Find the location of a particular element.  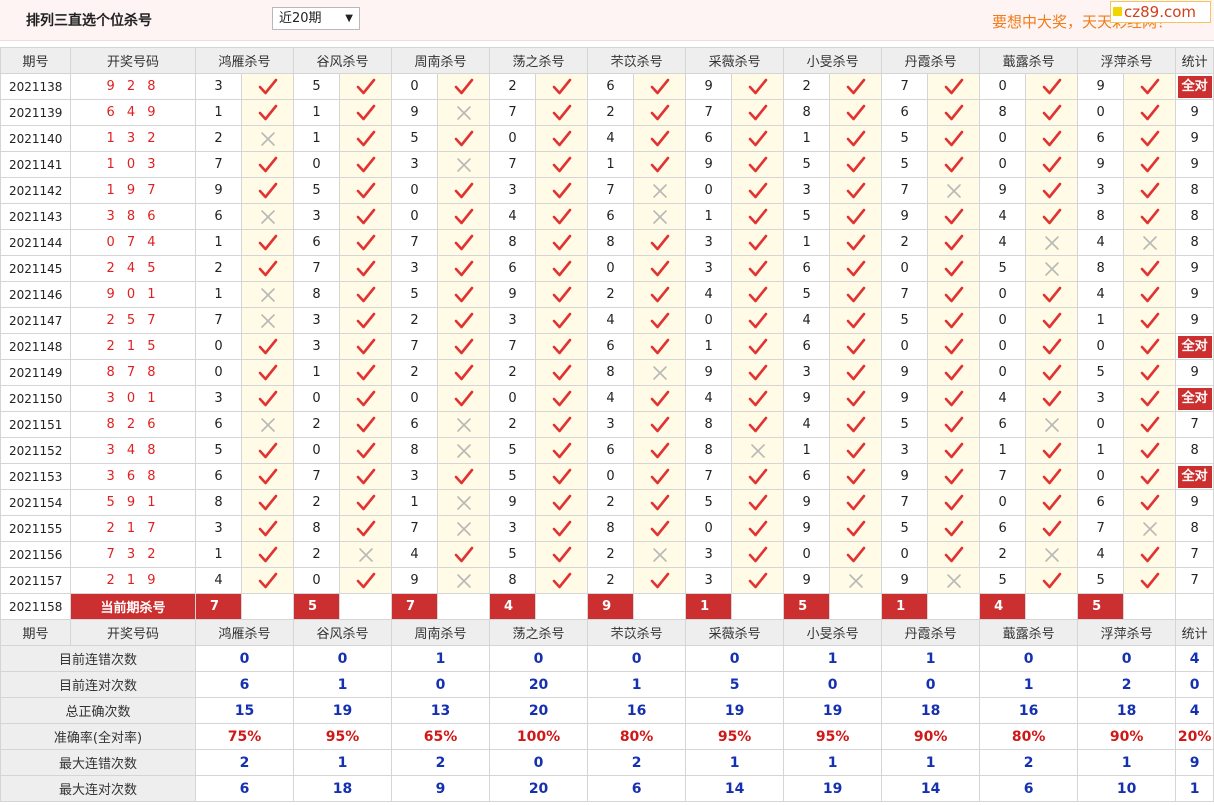

summary-stat-value: 4 is located at coordinates (1194, 710).